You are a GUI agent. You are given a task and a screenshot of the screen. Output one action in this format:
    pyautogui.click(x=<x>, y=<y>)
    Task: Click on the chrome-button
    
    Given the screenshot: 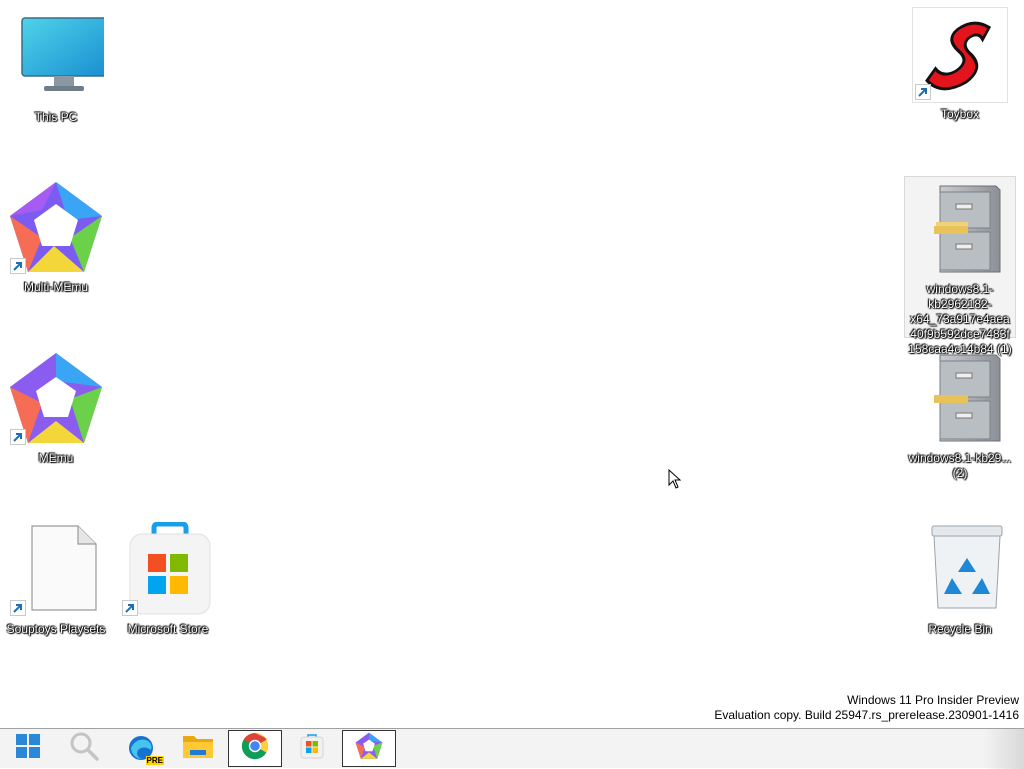 What is the action you would take?
    pyautogui.click(x=255, y=748)
    